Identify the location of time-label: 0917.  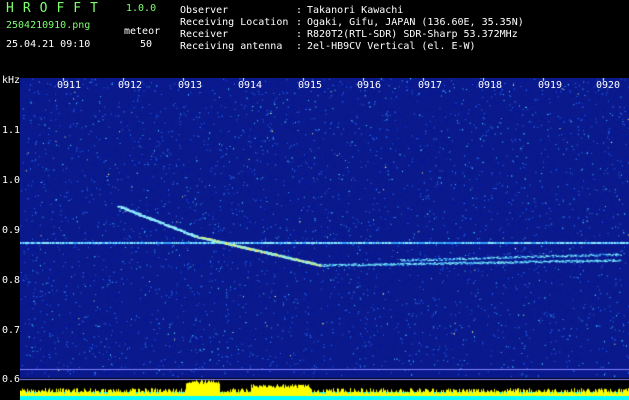
(430, 85).